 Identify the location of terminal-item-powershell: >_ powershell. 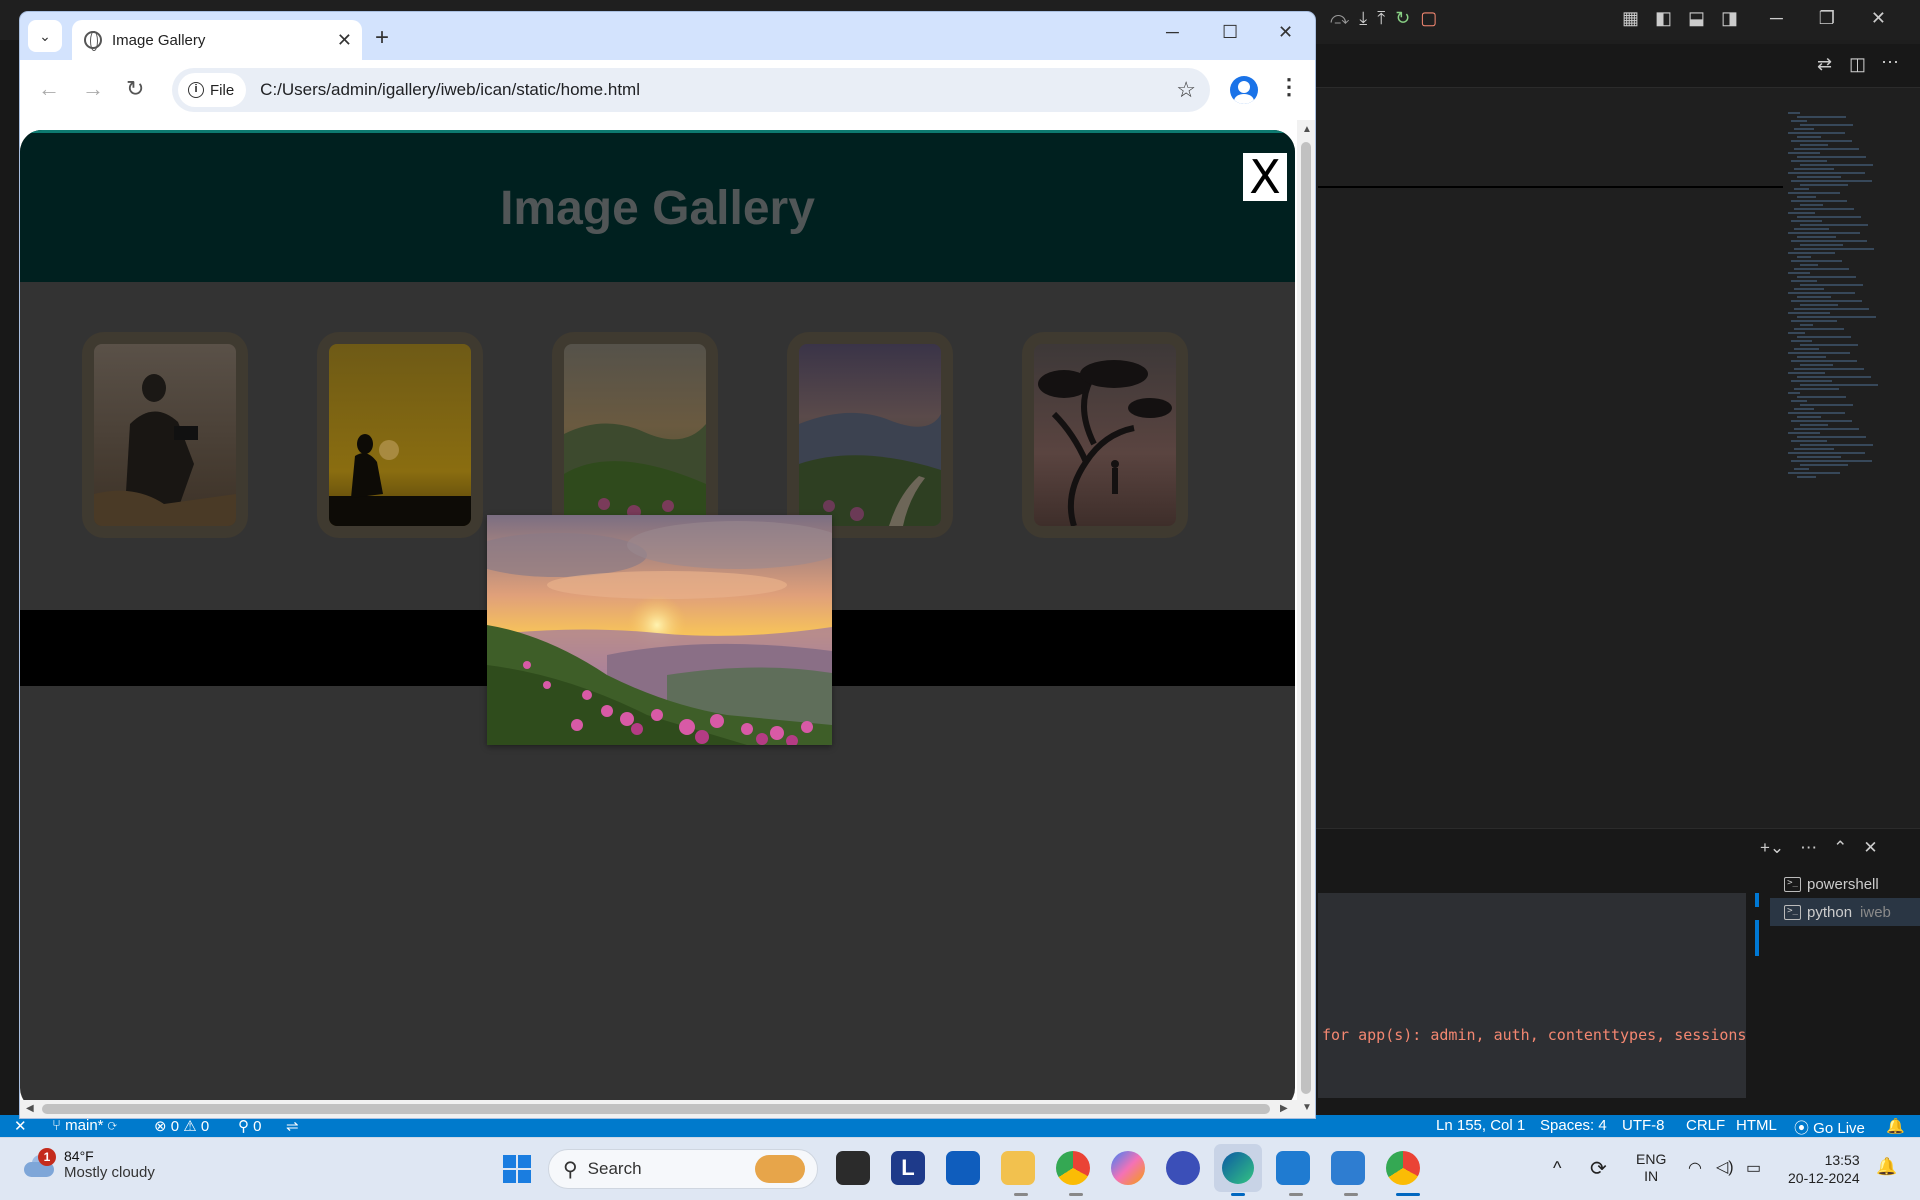
(1845, 884).